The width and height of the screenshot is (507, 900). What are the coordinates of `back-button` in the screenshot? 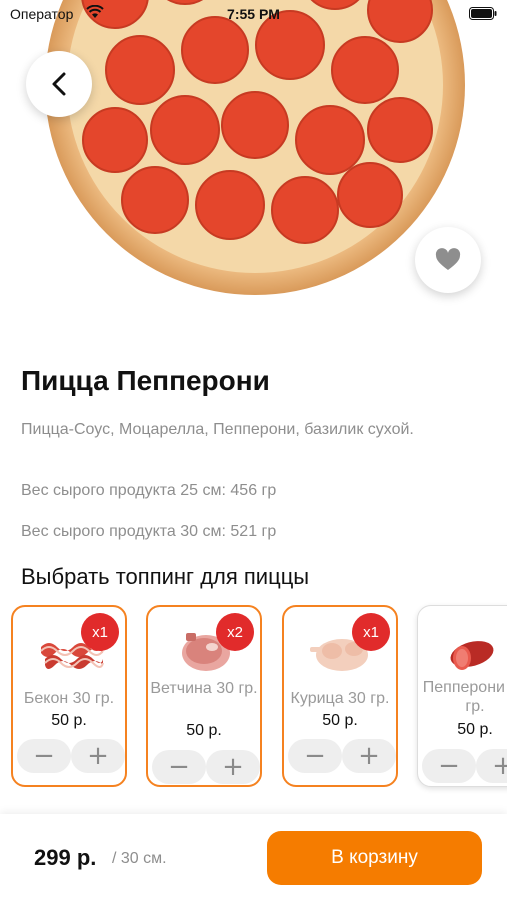 It's located at (59, 84).